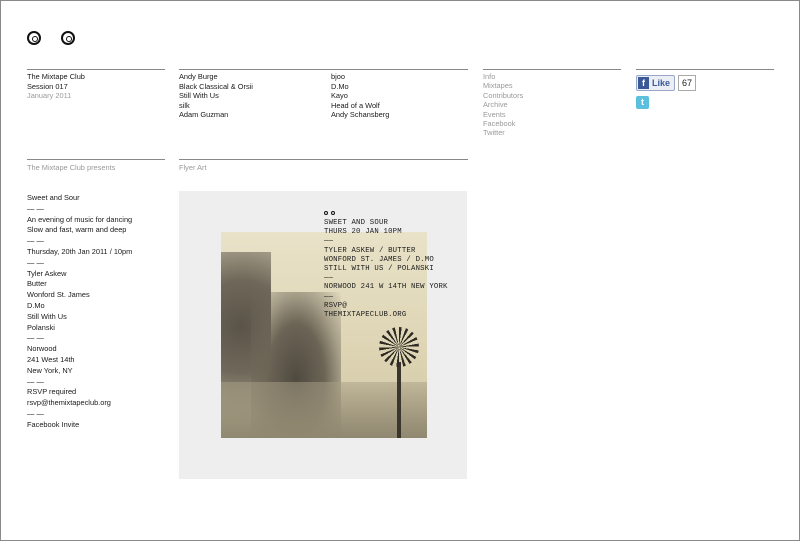 The image size is (800, 541). What do you see at coordinates (47, 316) in the screenshot?
I see `lineup-item: Still With Us` at bounding box center [47, 316].